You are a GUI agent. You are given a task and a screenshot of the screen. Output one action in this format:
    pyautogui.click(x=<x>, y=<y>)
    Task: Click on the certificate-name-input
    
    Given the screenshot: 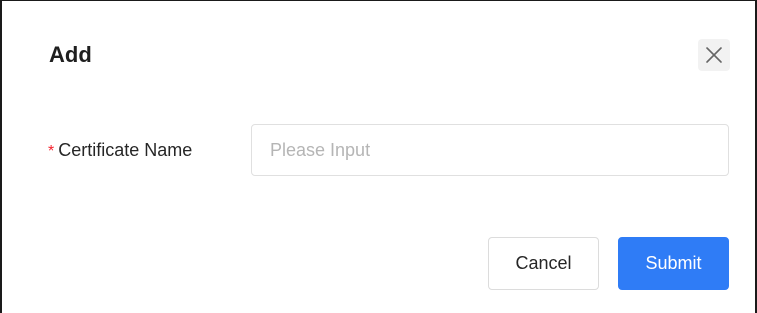 What is the action you would take?
    pyautogui.click(x=490, y=150)
    